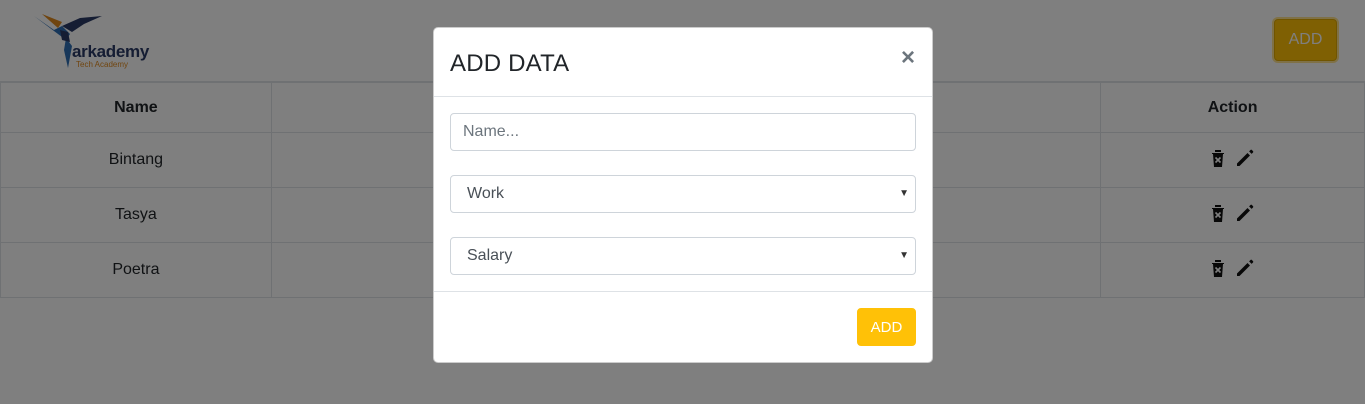 The height and width of the screenshot is (404, 1365). Describe the element at coordinates (908, 58) in the screenshot. I see `close-icon: ×` at that location.